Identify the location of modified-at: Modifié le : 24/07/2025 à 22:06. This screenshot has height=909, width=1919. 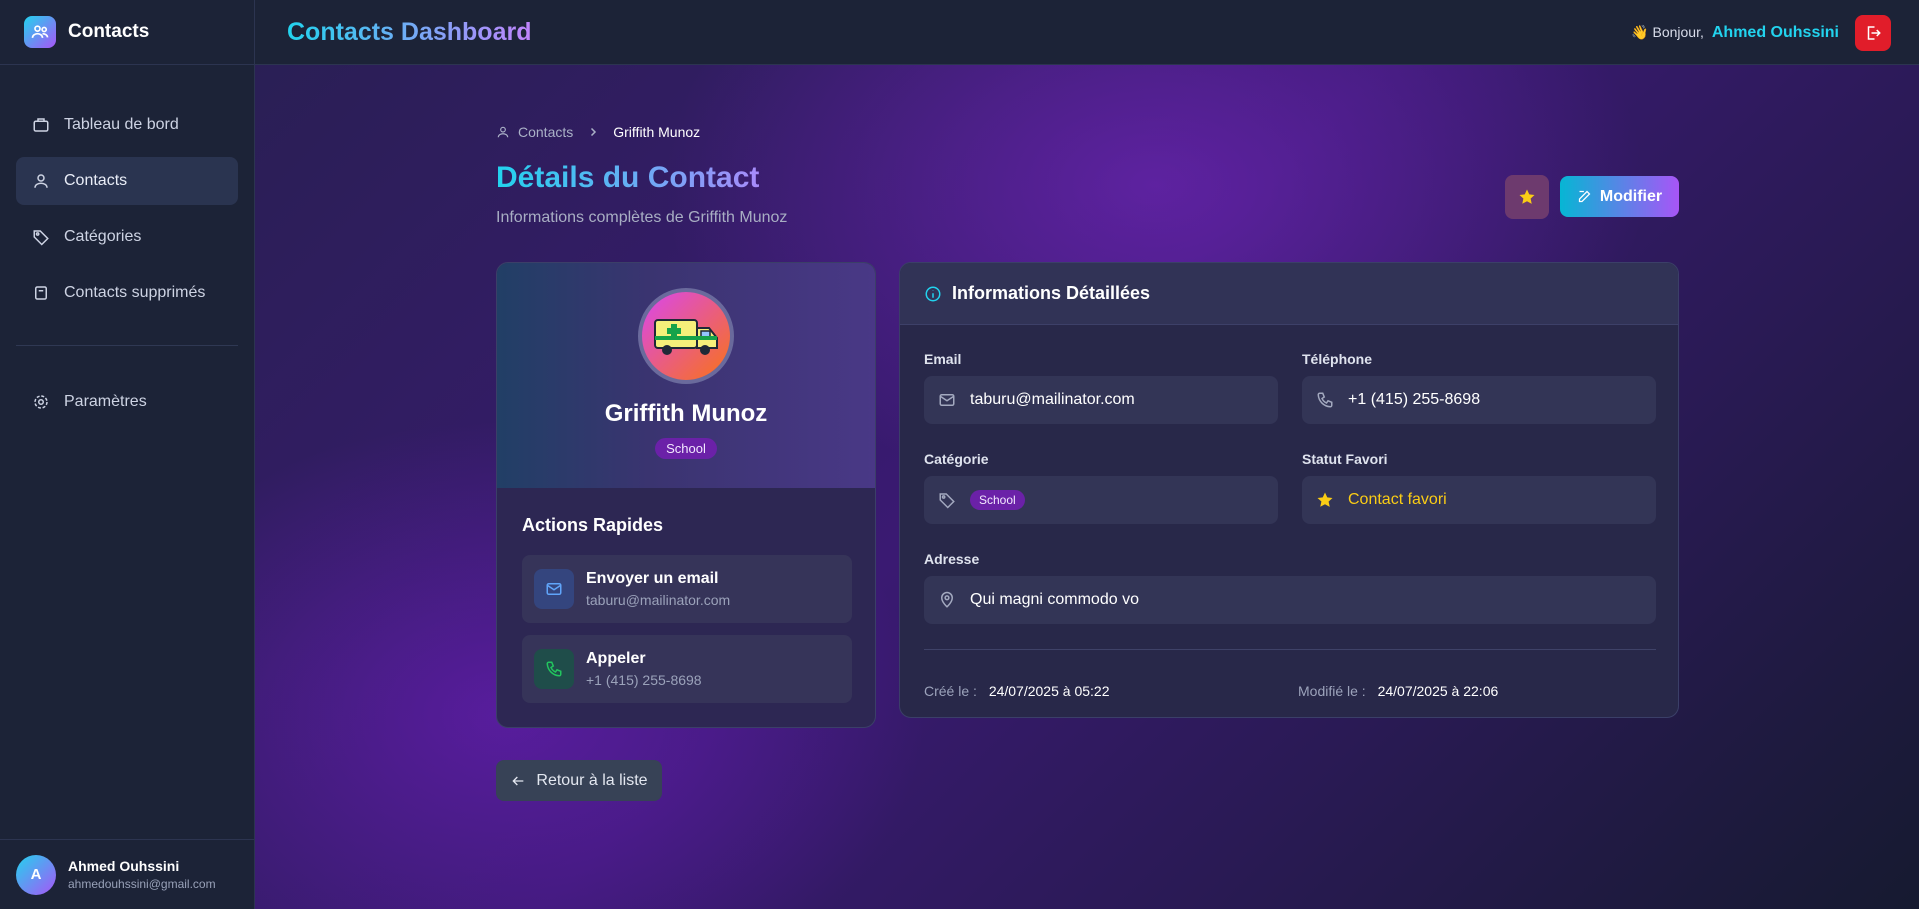
(1398, 691).